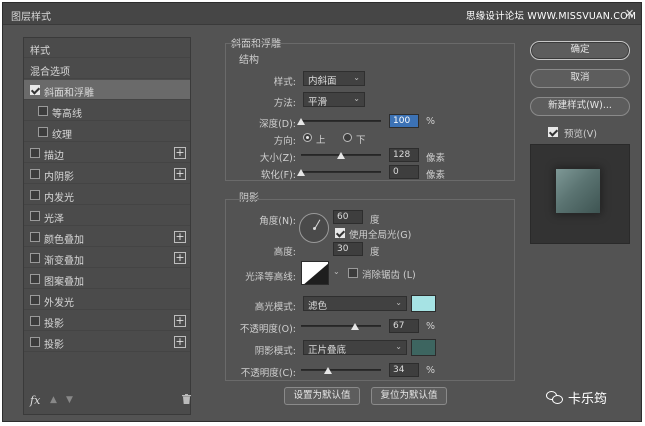  I want to click on texture-checkbox, so click(43, 132).